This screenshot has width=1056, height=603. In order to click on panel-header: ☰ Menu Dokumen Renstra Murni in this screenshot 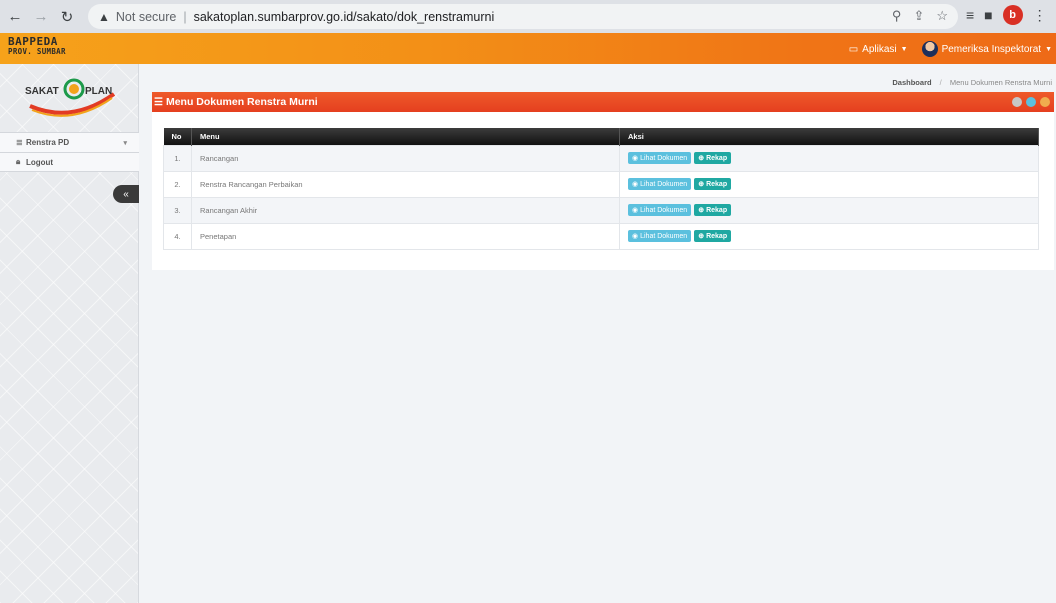, I will do `click(603, 102)`.